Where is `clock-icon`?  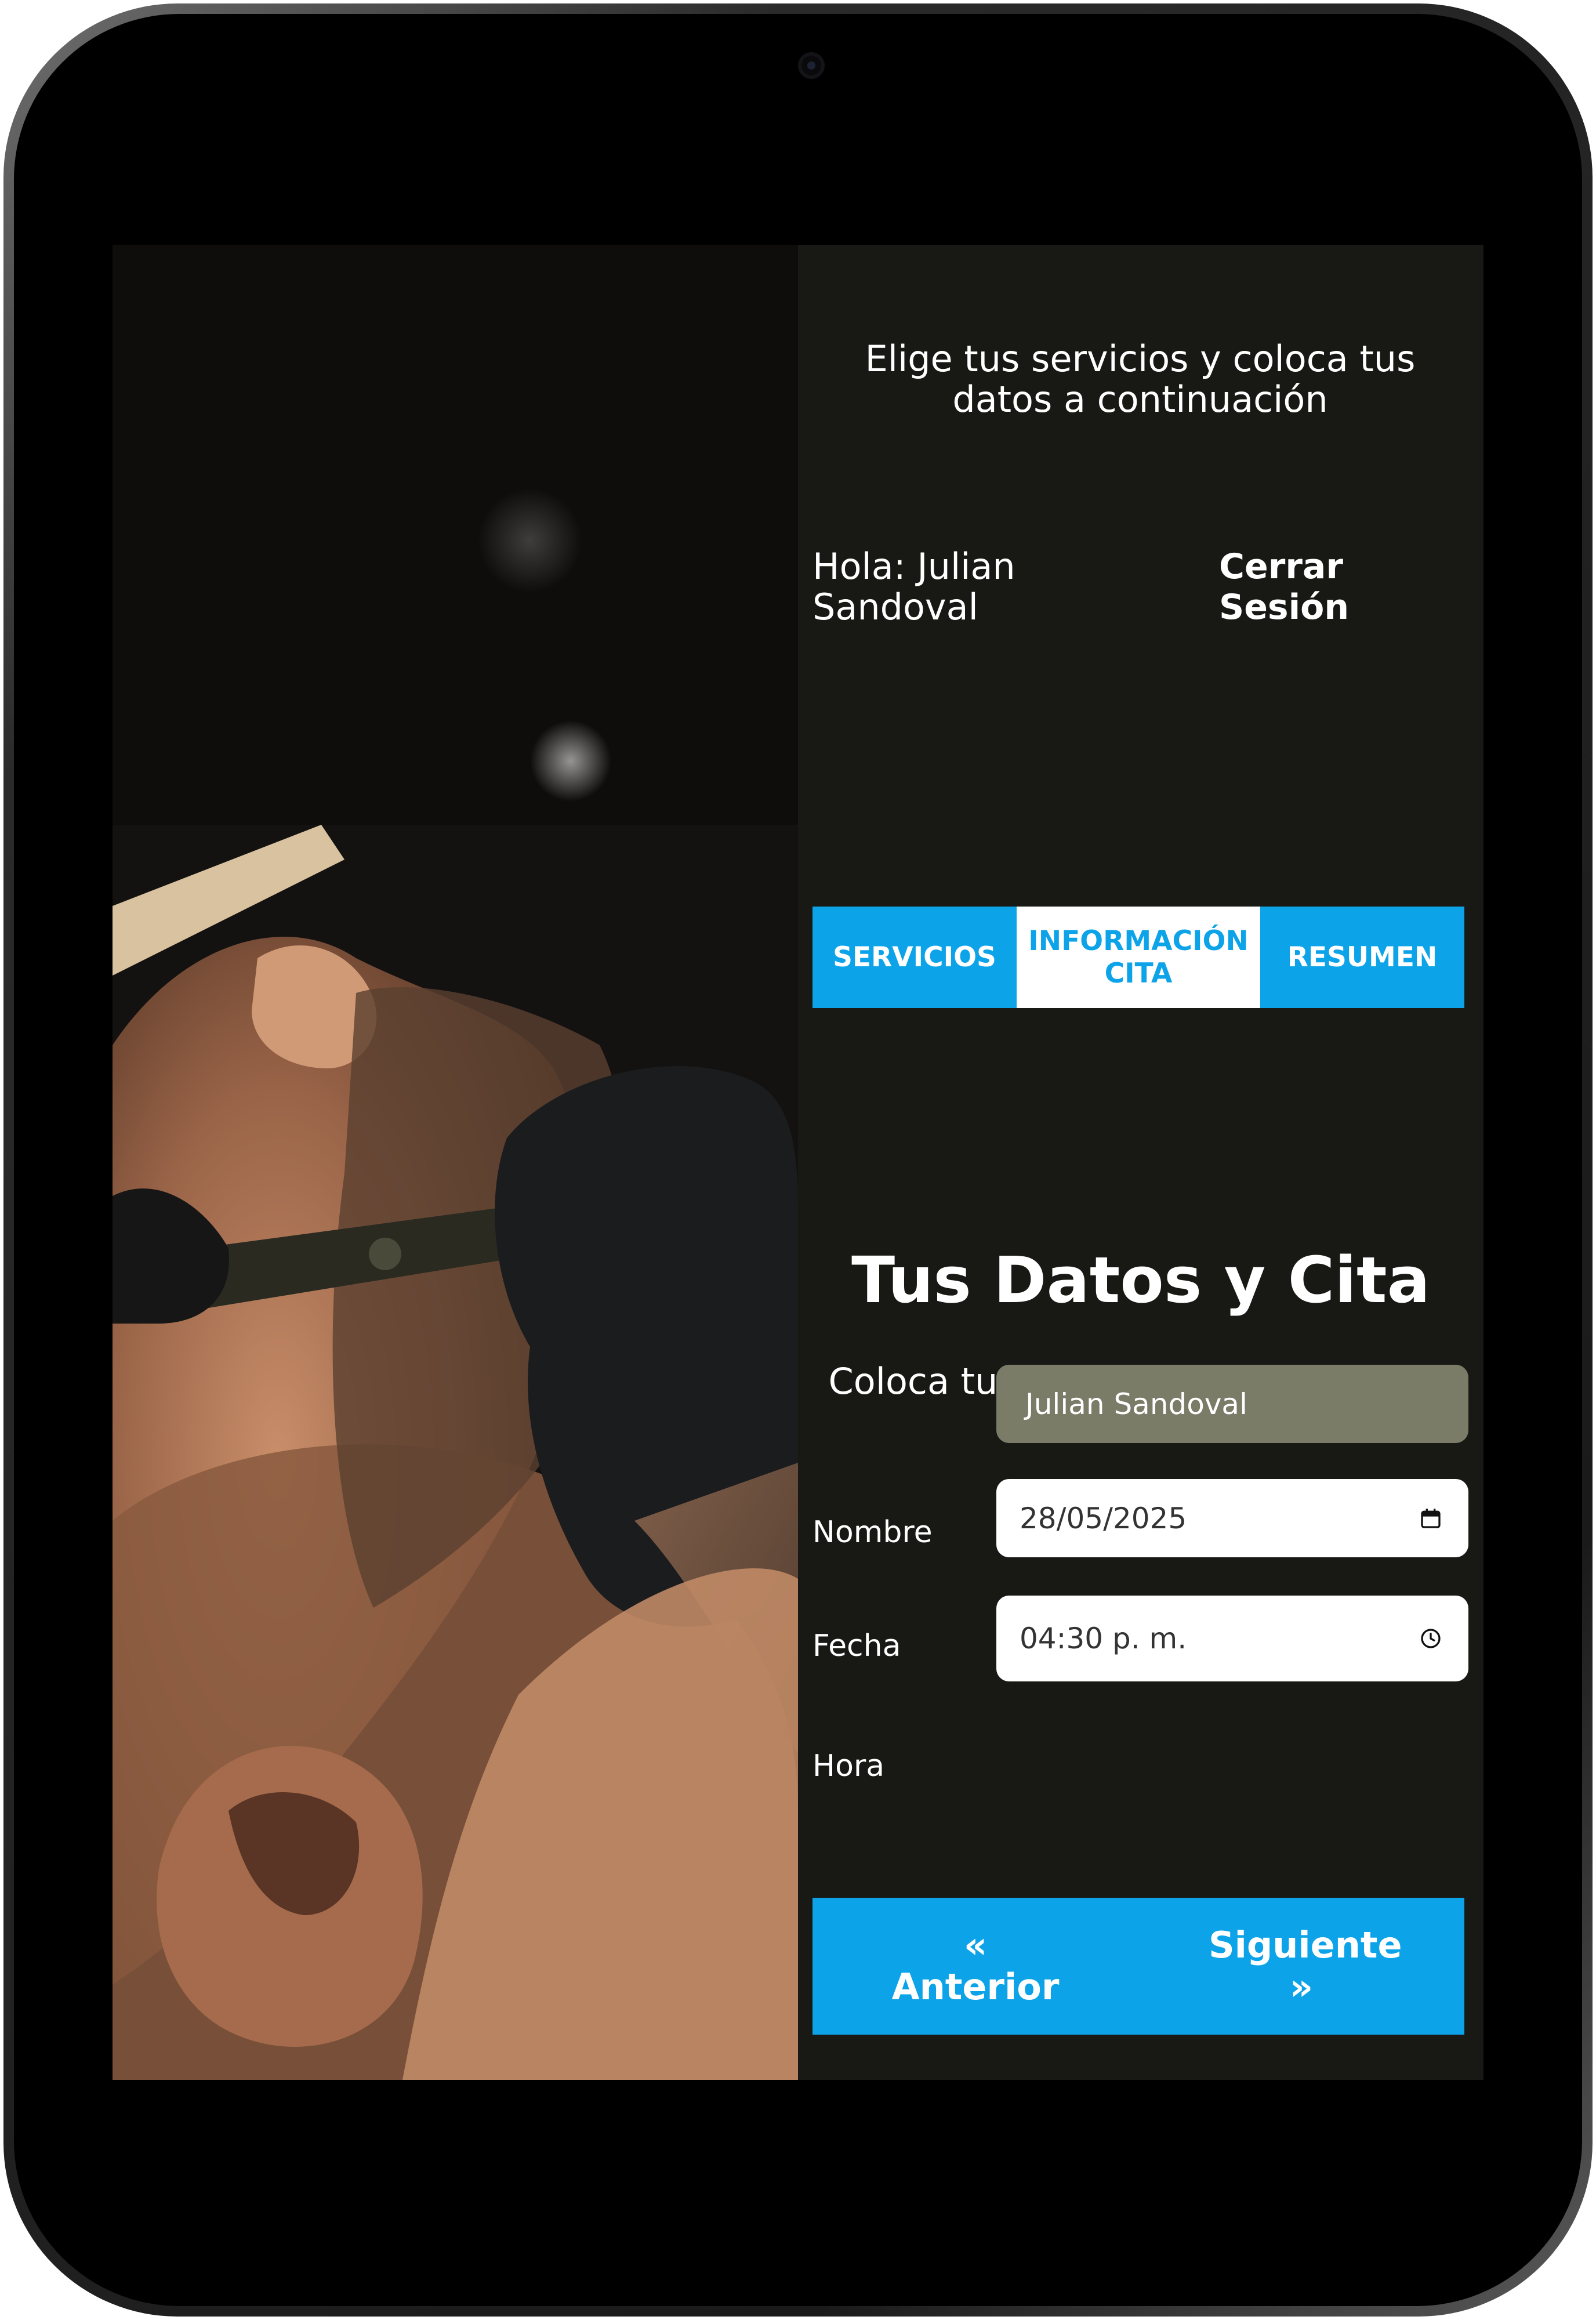 clock-icon is located at coordinates (1430, 1638).